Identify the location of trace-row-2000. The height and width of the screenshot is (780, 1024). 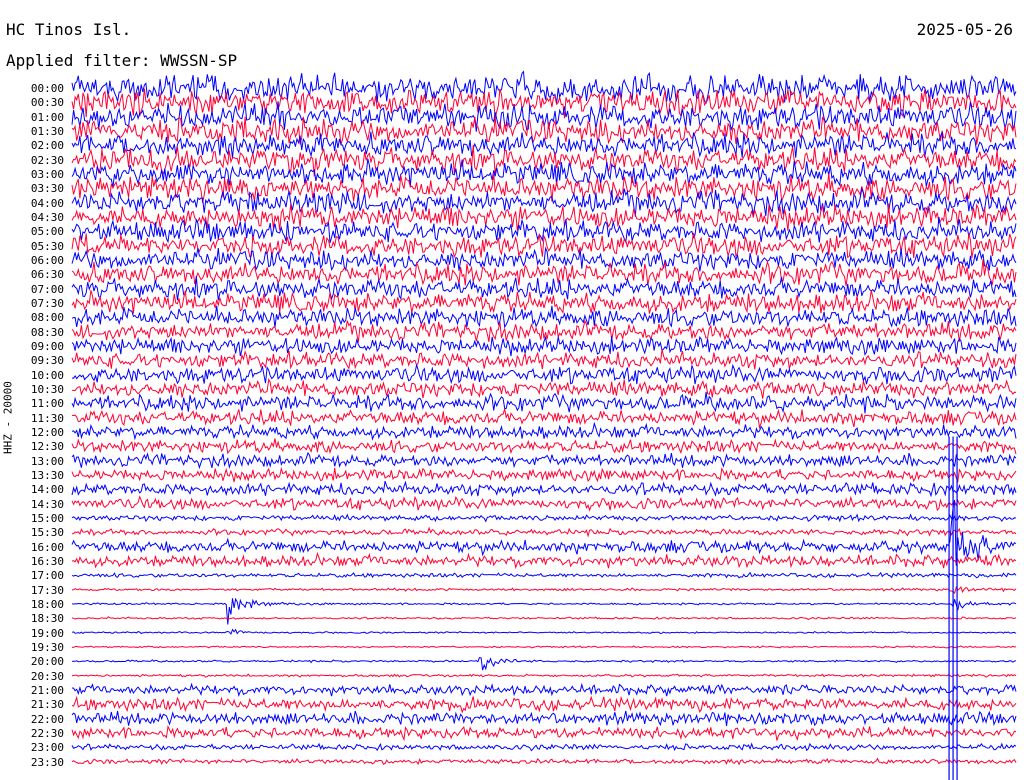
(544, 664).